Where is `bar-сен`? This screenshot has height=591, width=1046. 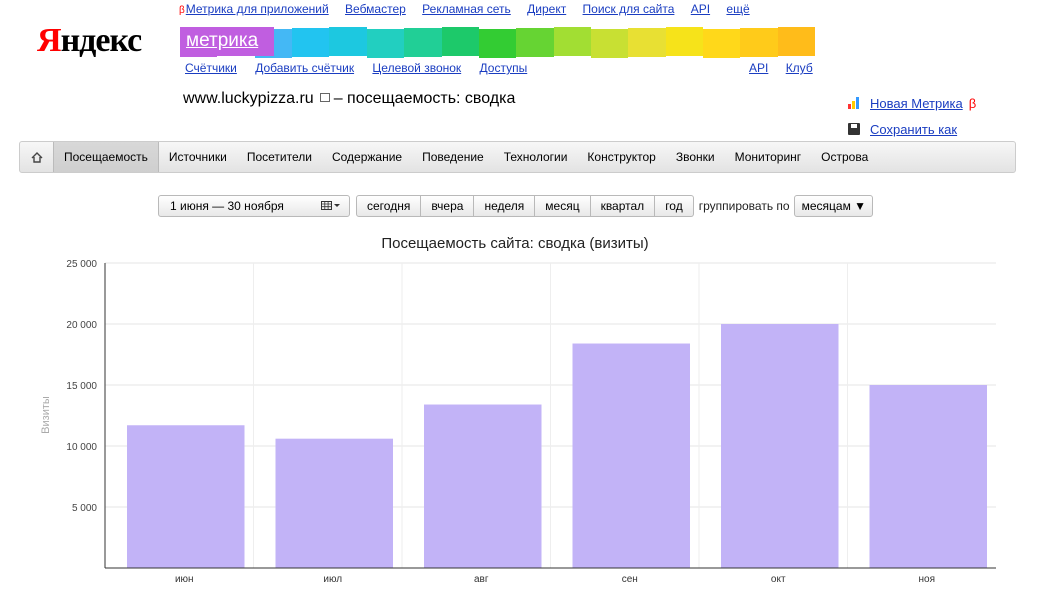 bar-сен is located at coordinates (631, 455).